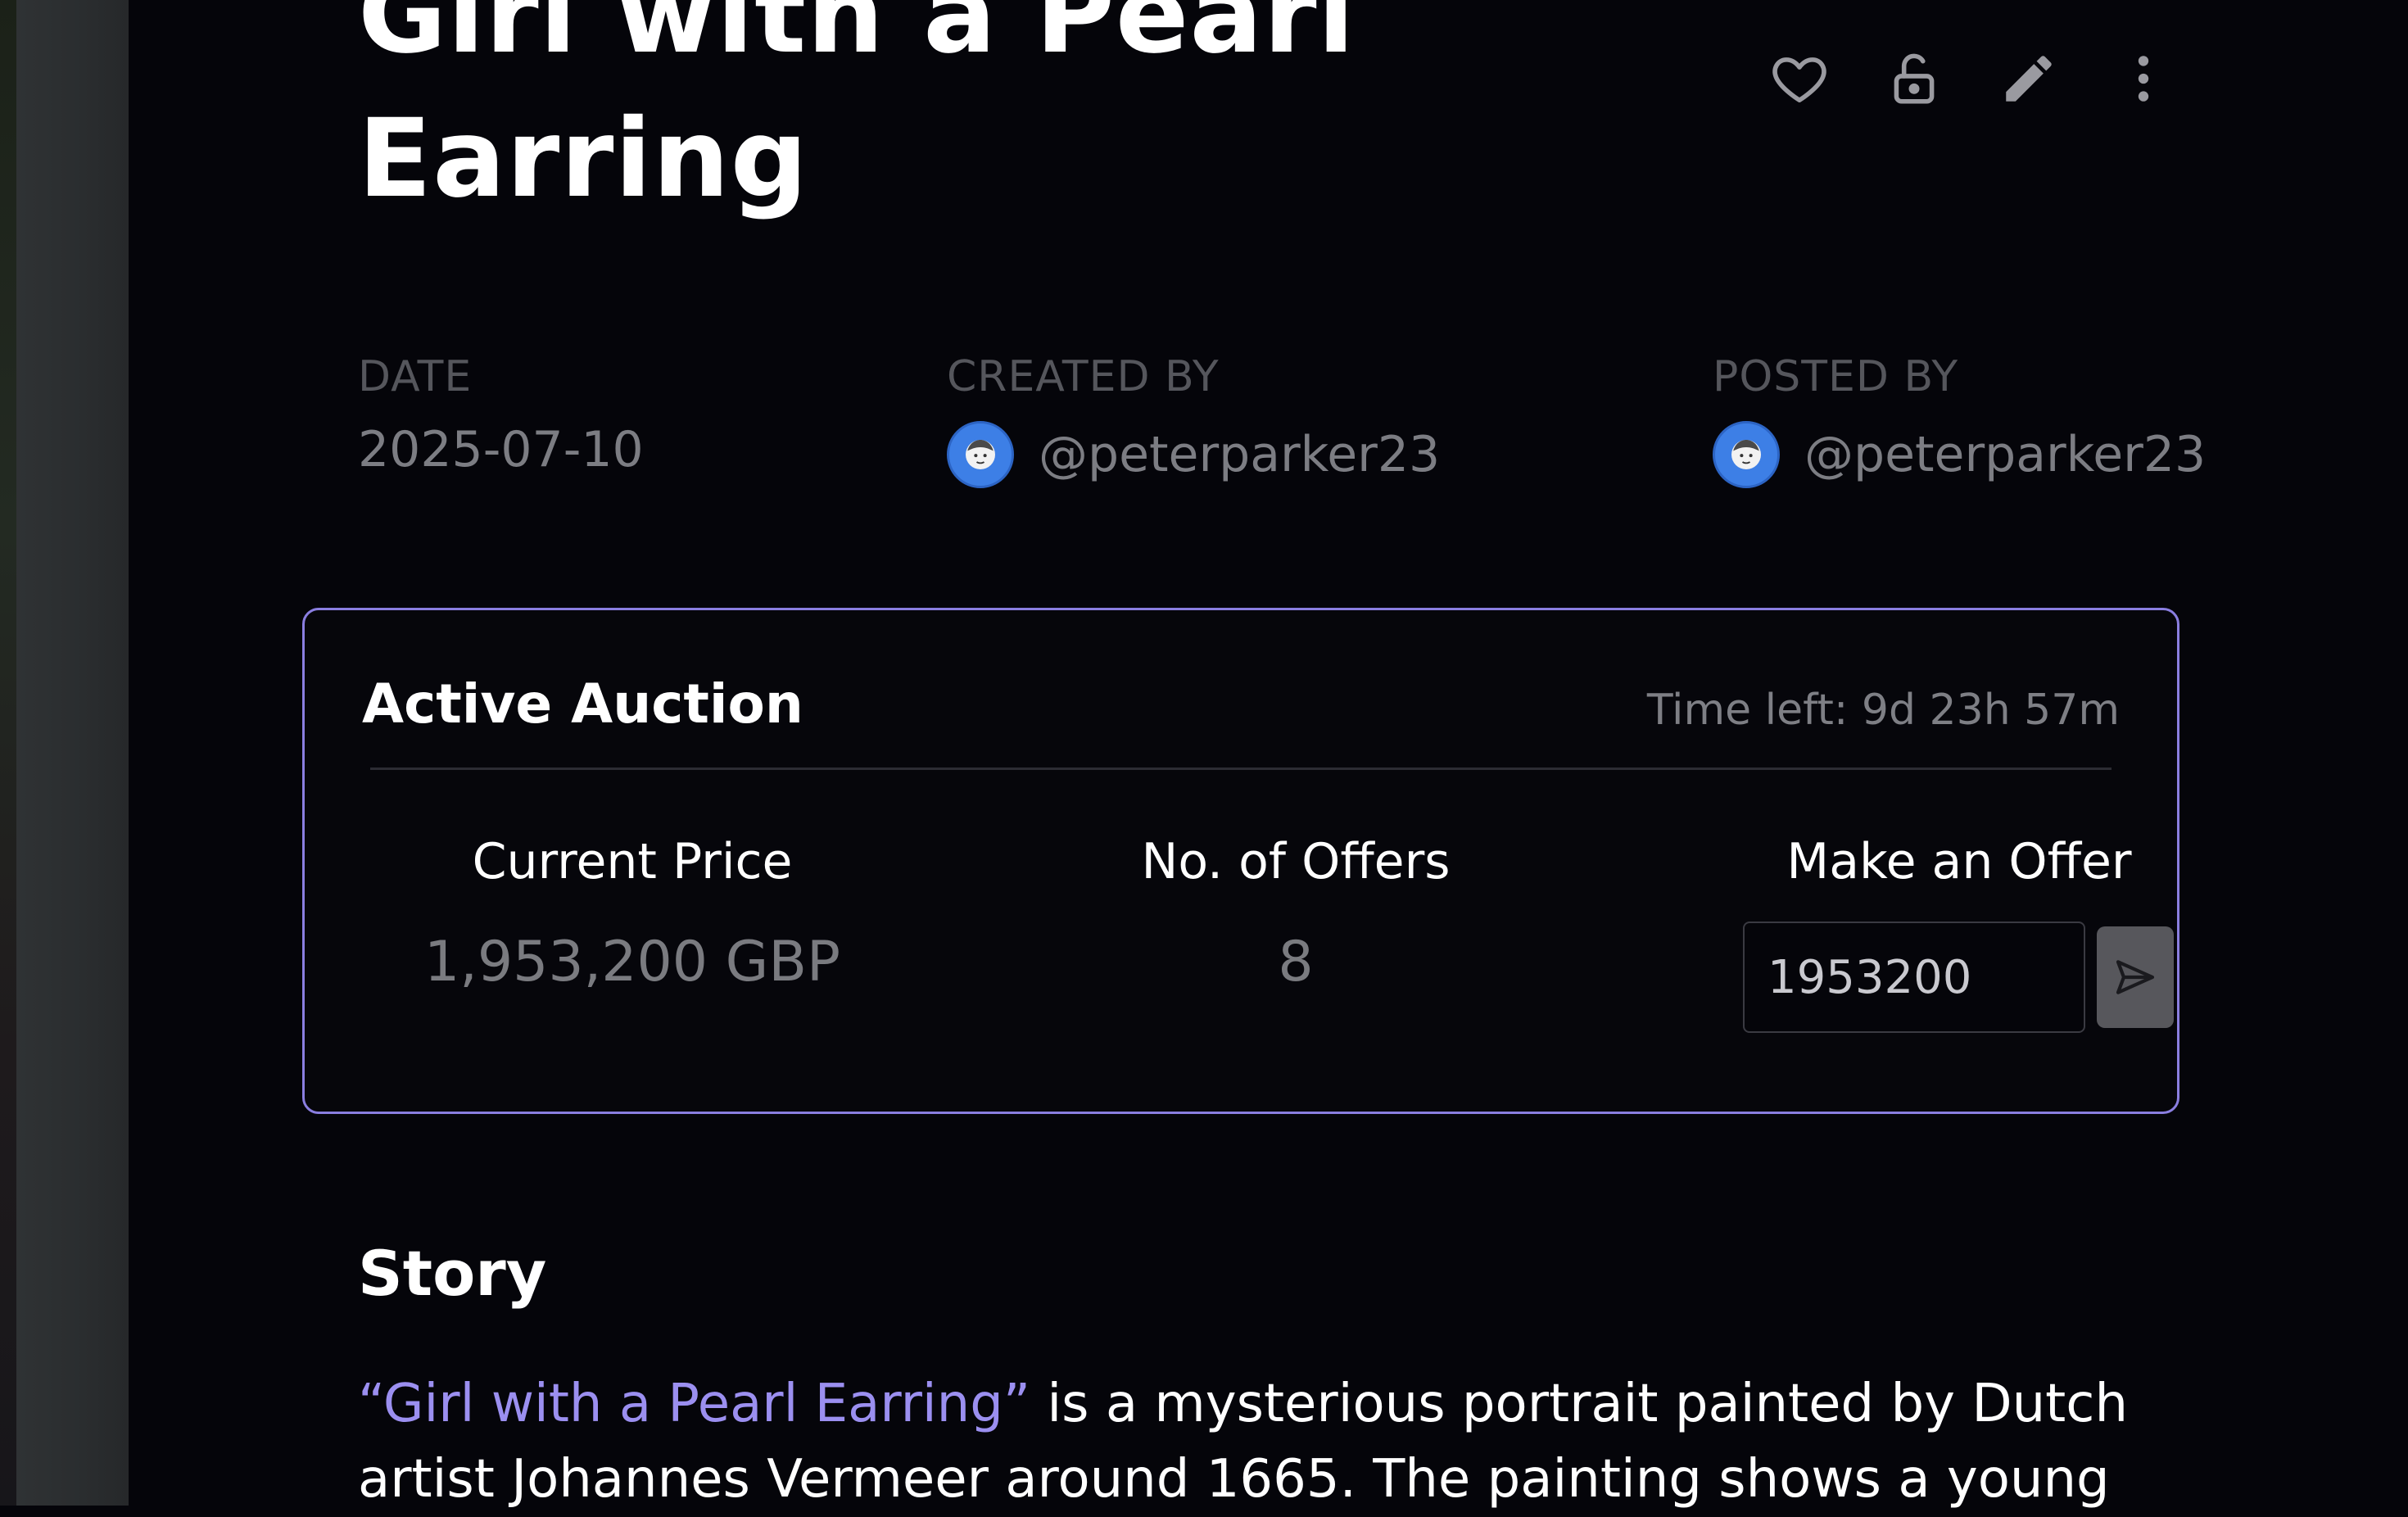 The image size is (2408, 1517). I want to click on more-vertical-icon, so click(2143, 79).